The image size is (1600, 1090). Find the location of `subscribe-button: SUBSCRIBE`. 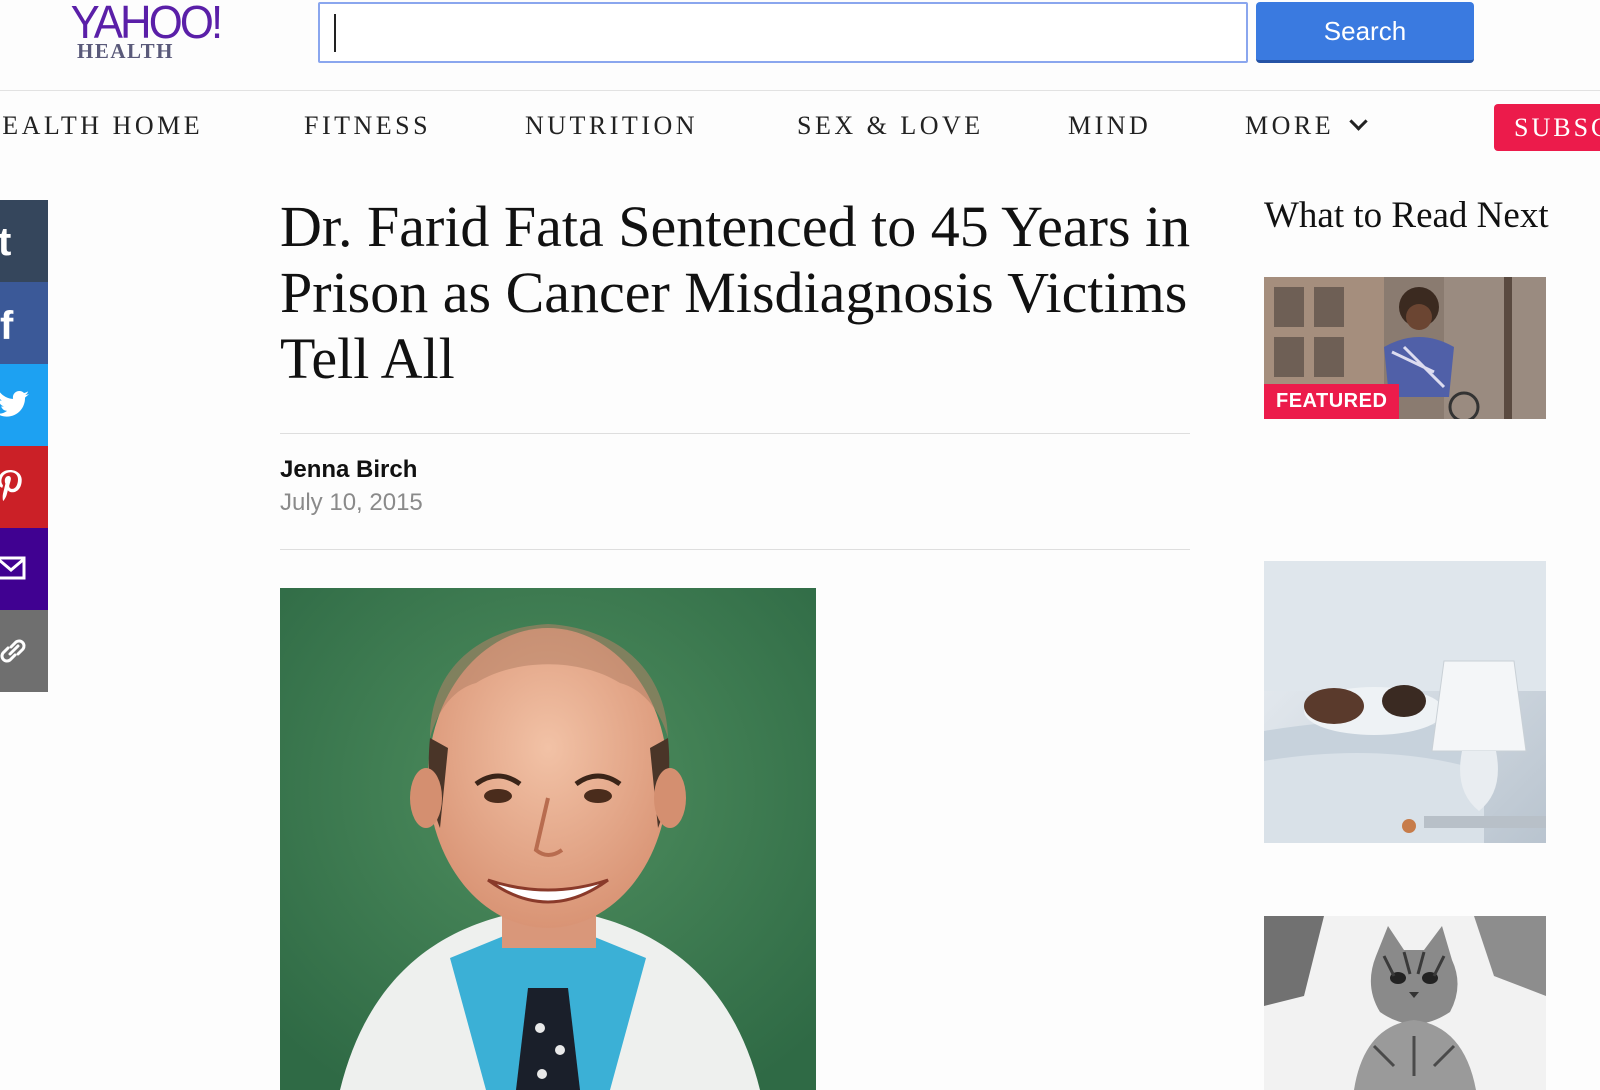

subscribe-button: SUBSCRIBE is located at coordinates (1547, 127).